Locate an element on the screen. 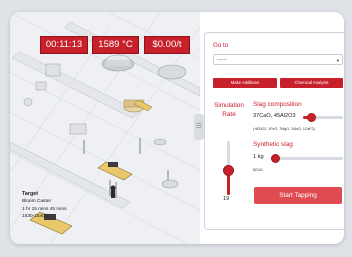  target-line: 1 hr 15 mins 45 mins is located at coordinates (44, 209).